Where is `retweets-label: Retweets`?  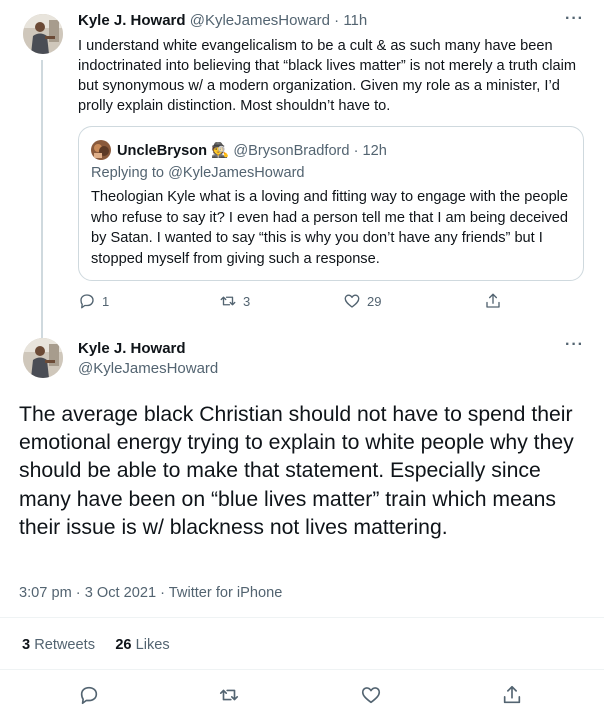 retweets-label: Retweets is located at coordinates (65, 645).